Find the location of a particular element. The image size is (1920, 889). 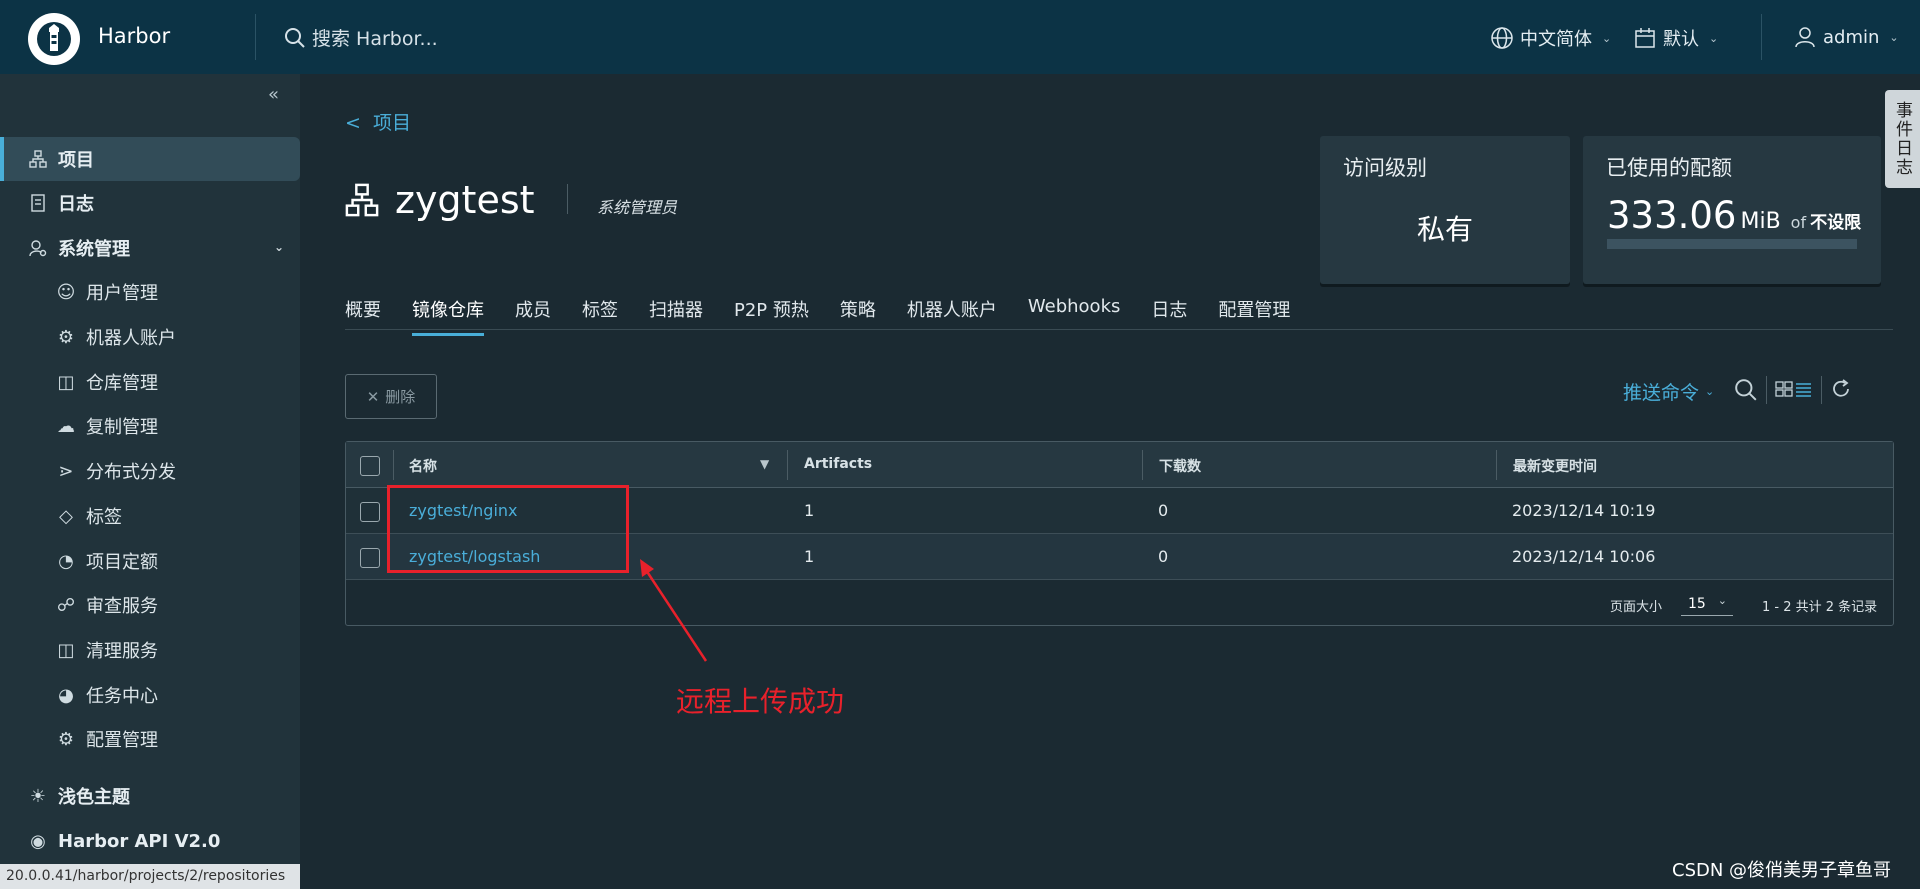

config-icon: ⚙ is located at coordinates (66, 739).